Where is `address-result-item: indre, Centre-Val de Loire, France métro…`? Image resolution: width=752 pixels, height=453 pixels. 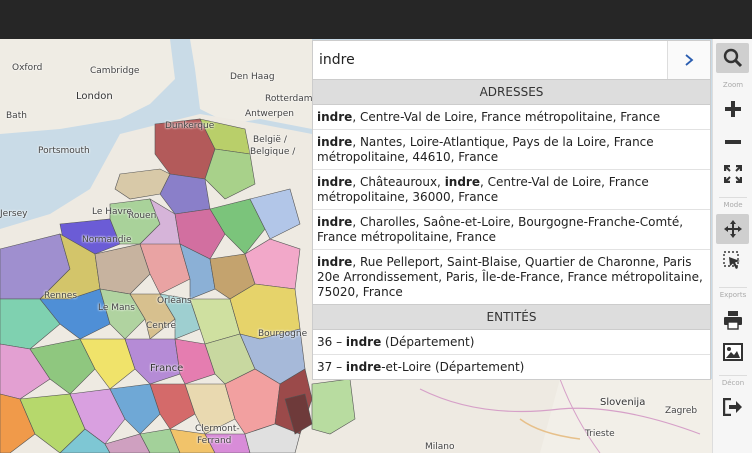
address-result-item: indre, Centre-Val de Loire, France métro… is located at coordinates (511, 117).